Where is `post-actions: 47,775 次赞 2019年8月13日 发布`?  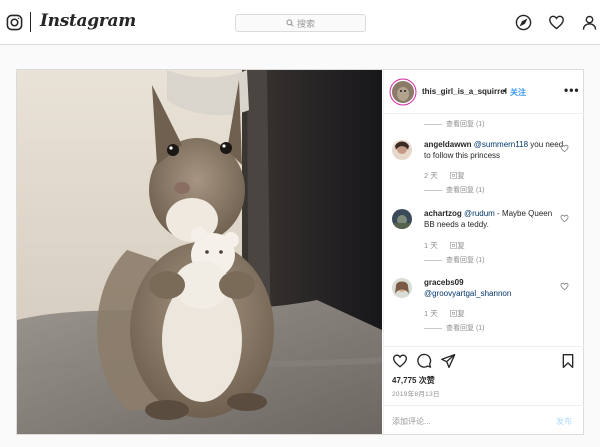
post-actions: 47,775 次赞 2019年8月13日 发布 is located at coordinates (484, 390).